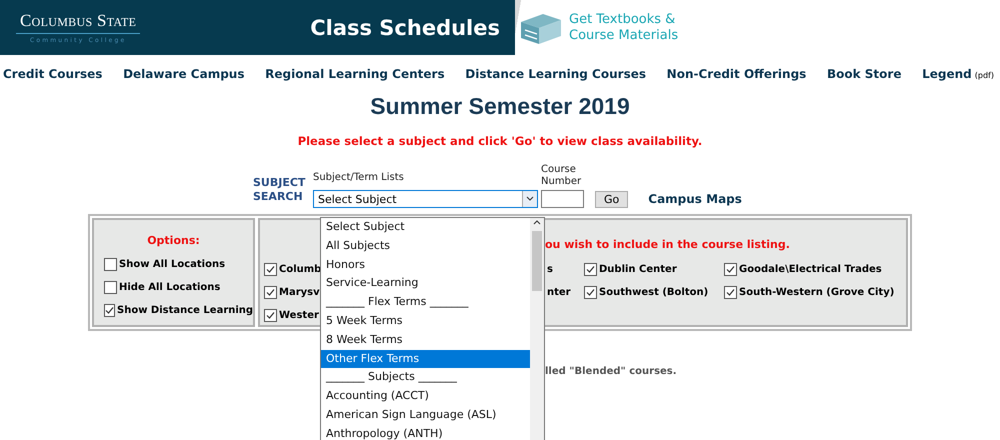 The height and width of the screenshot is (440, 1000). Describe the element at coordinates (52, 74) in the screenshot. I see `nav-link: Credit Courses` at that location.